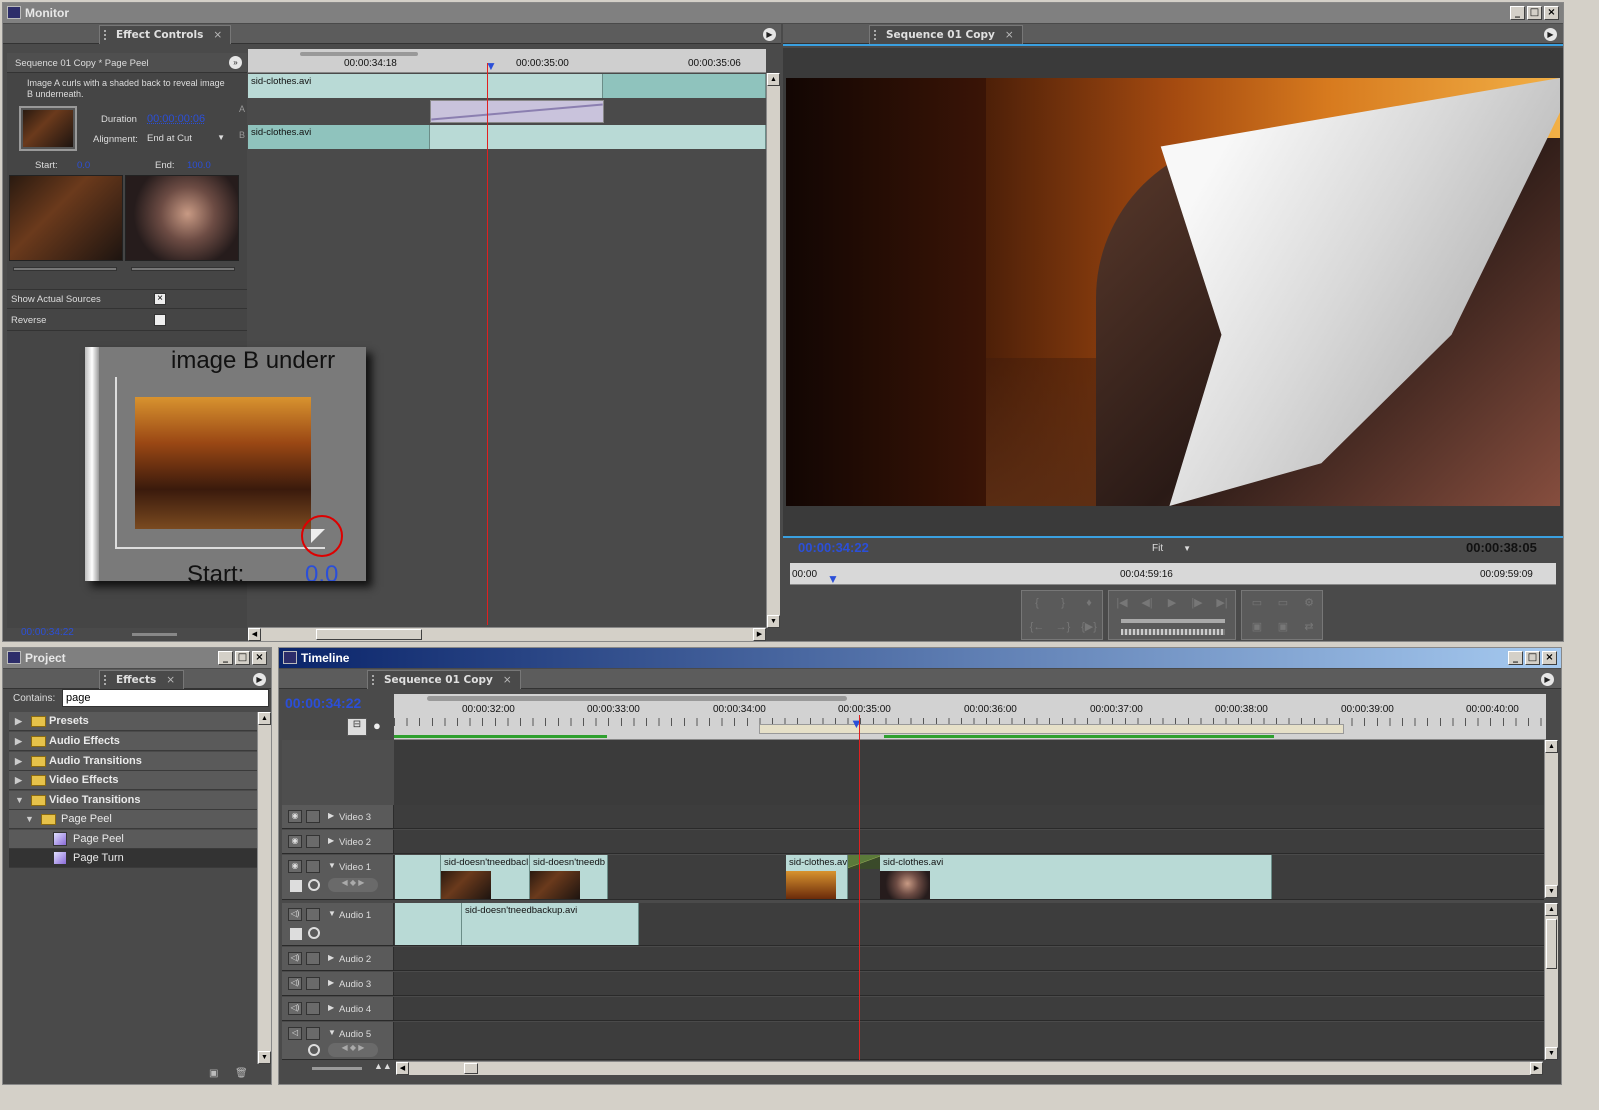 This screenshot has width=1599, height=1110. I want to click on timeline-hscroll: ◀ ▶, so click(969, 1068).